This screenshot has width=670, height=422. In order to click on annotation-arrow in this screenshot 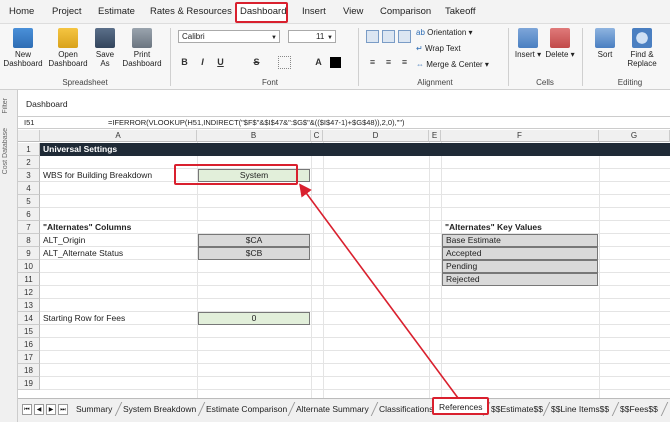, I will do `click(379, 291)`.